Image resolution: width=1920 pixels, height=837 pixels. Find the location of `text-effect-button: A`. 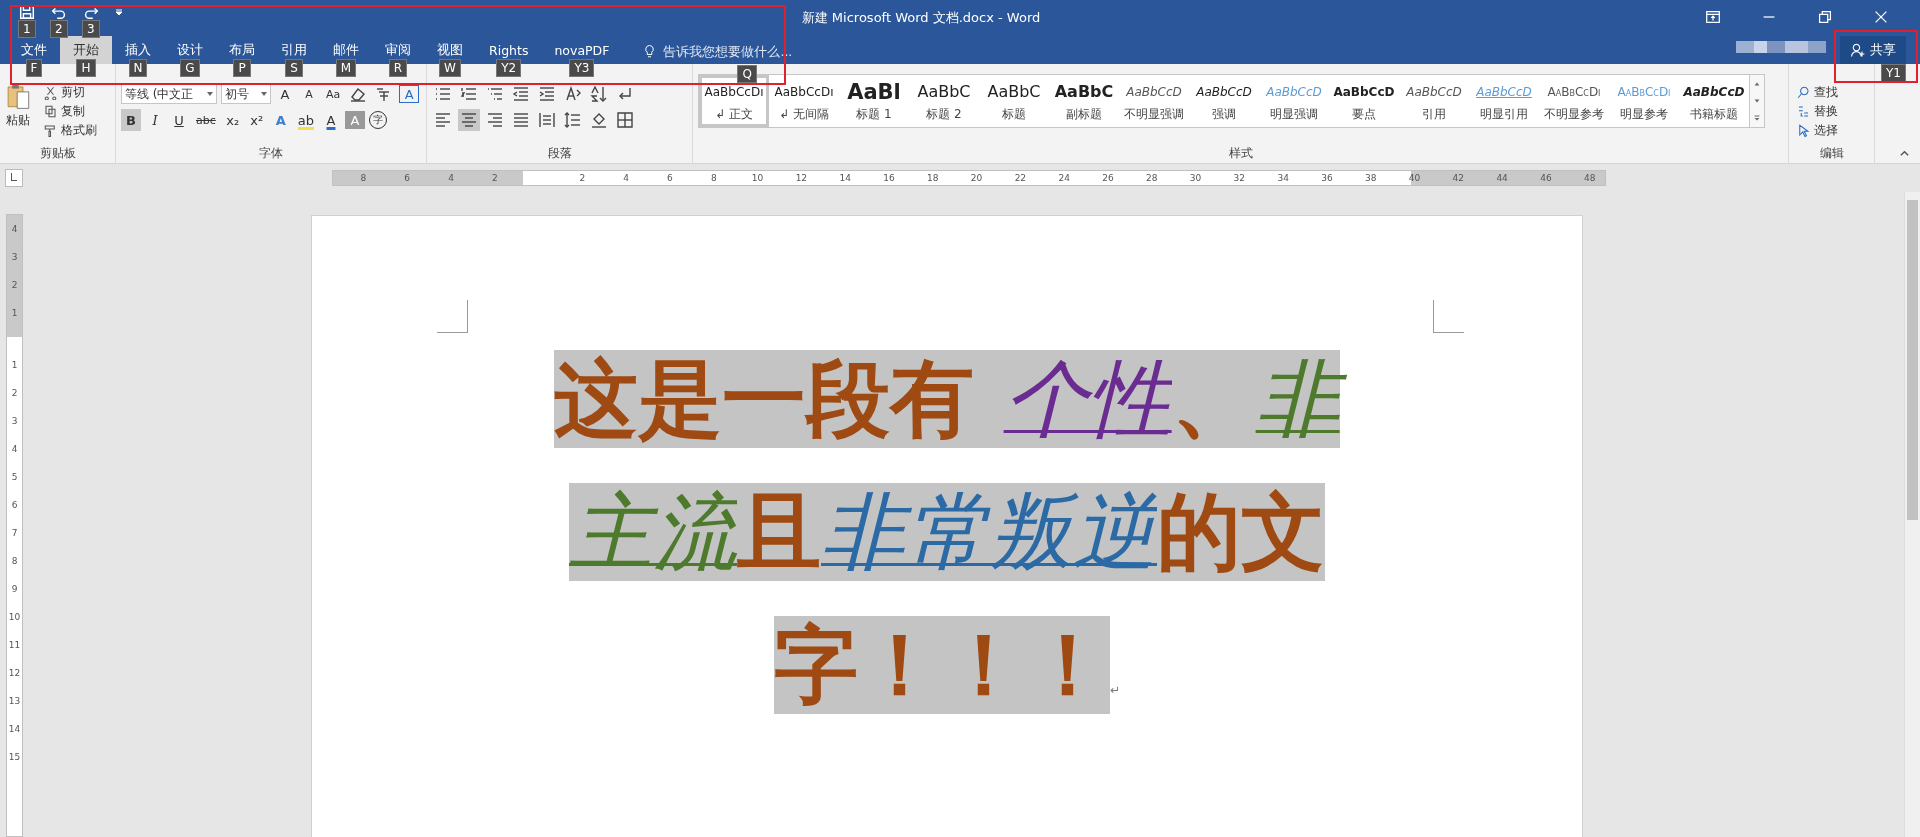

text-effect-button: A is located at coordinates (280, 120).